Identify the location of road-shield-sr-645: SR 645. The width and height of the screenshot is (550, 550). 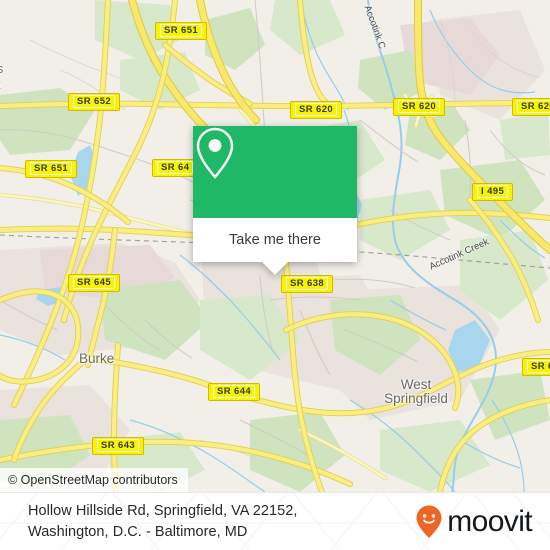
(94, 283).